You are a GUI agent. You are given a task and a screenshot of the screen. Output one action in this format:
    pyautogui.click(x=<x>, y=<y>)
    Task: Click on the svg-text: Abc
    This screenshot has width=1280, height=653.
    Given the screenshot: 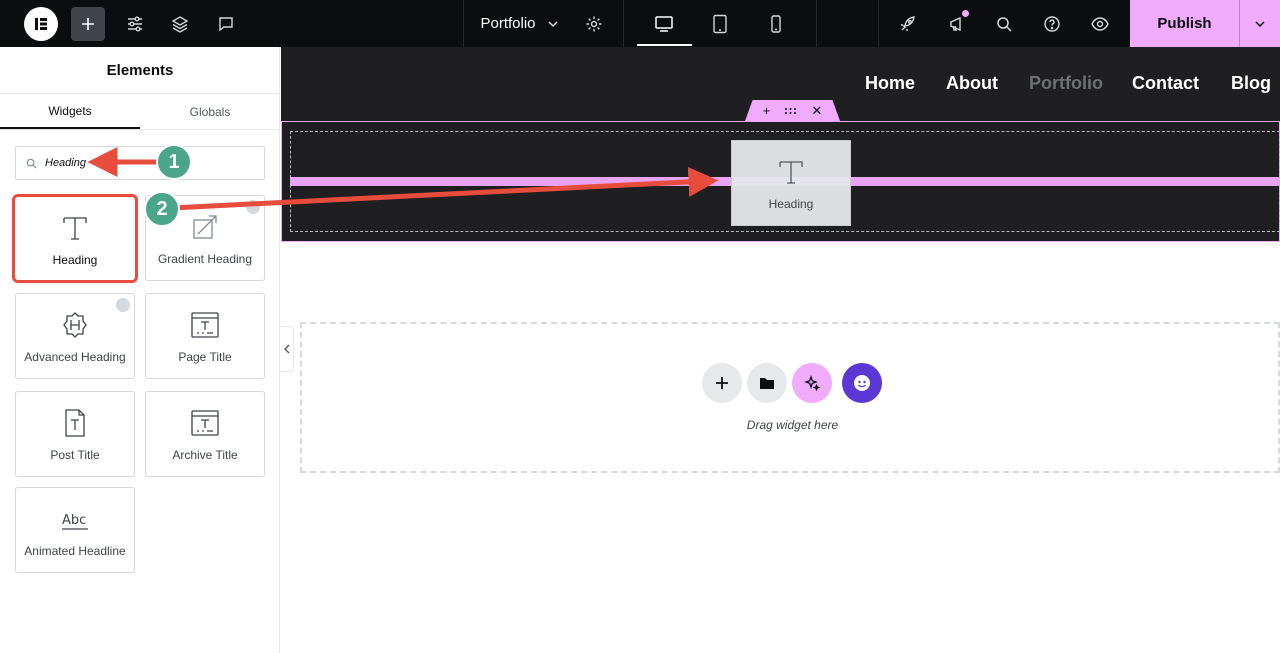 What is the action you would take?
    pyautogui.click(x=74, y=520)
    